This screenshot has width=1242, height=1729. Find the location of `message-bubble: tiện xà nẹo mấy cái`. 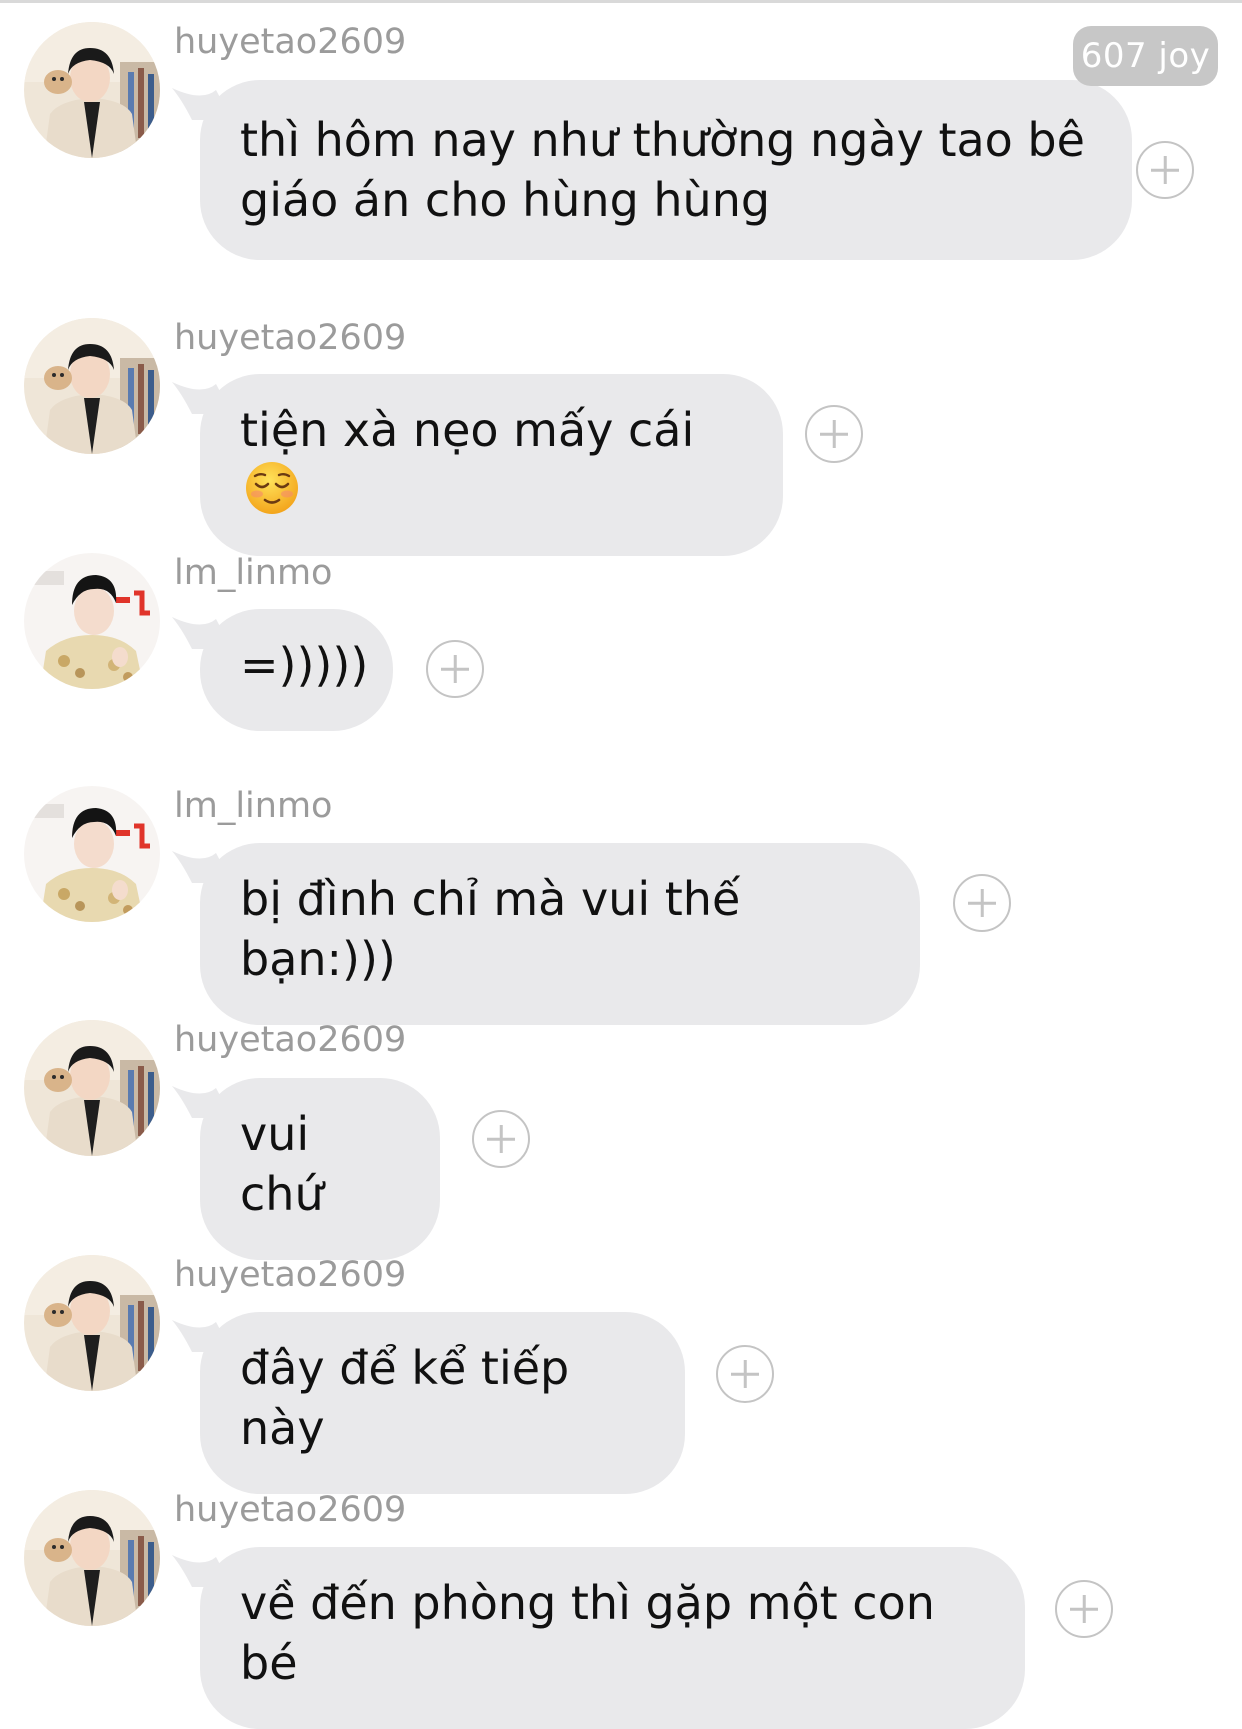

message-bubble: tiện xà nẹo mấy cái is located at coordinates (491, 465).